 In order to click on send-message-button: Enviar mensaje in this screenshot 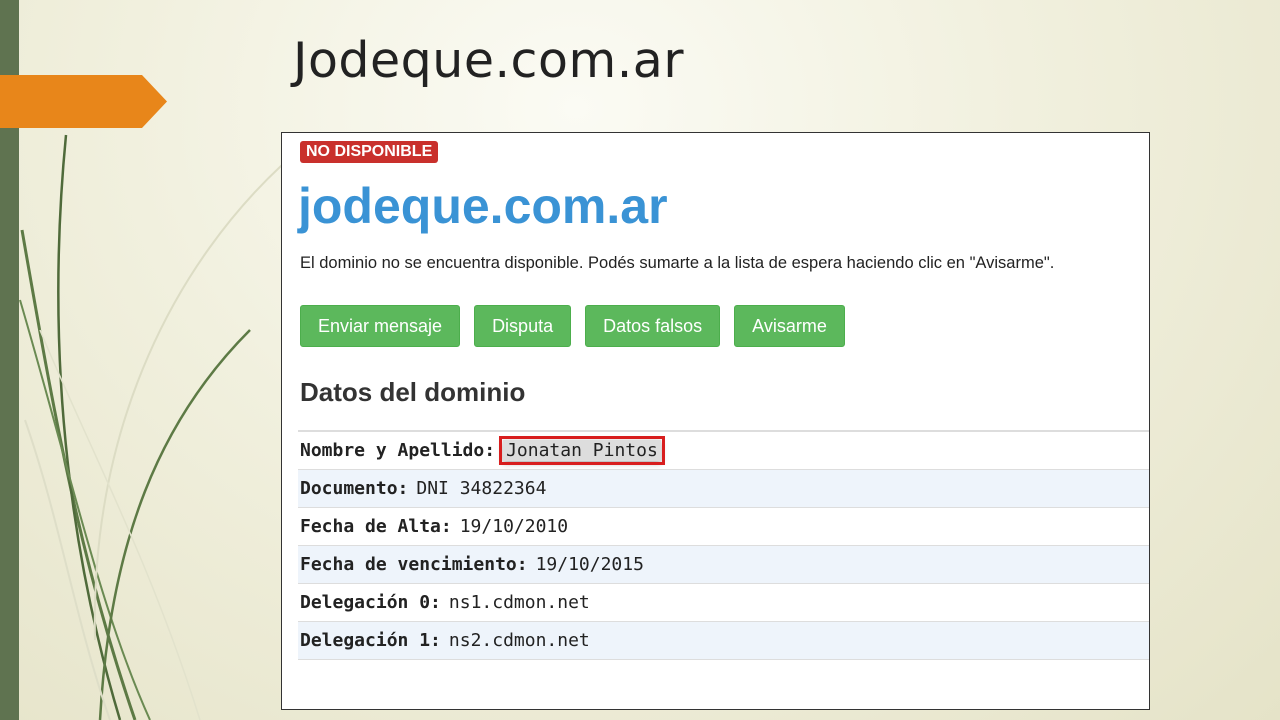, I will do `click(380, 326)`.